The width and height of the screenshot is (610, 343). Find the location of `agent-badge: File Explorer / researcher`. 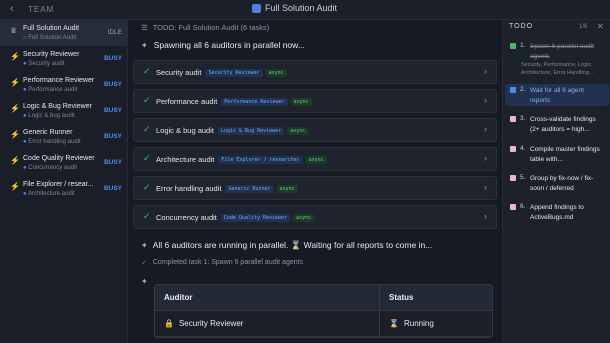

agent-badge: File Explorer / researcher is located at coordinates (260, 160).